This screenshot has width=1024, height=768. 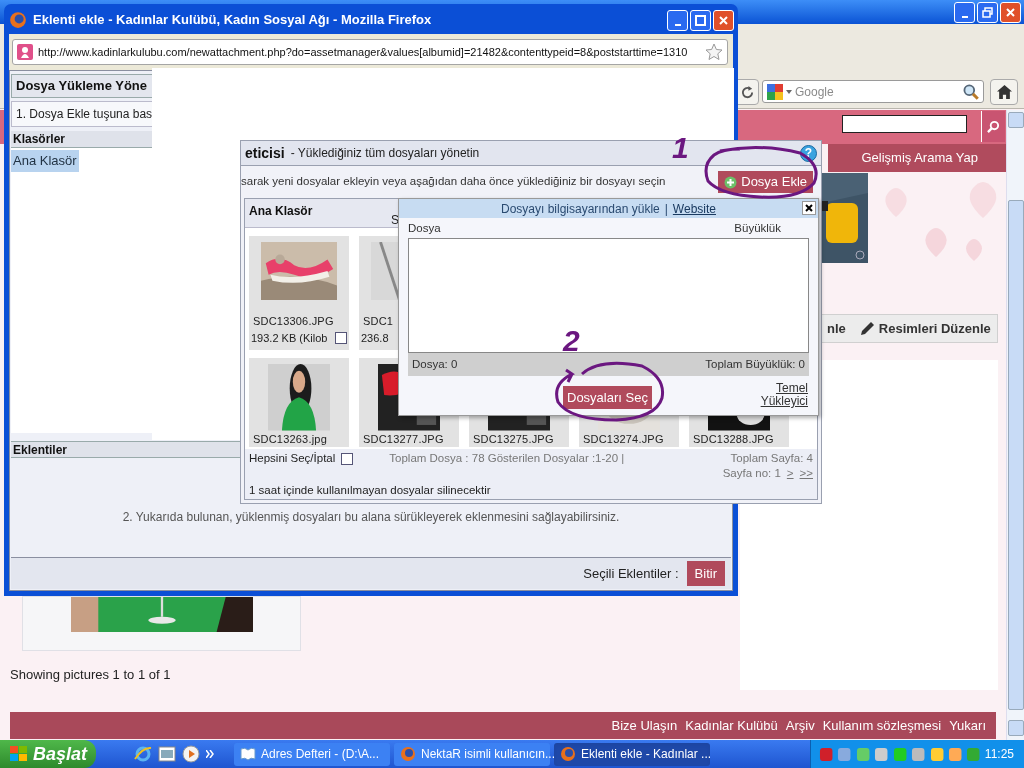 I want to click on home-icon, so click(x=1004, y=92).